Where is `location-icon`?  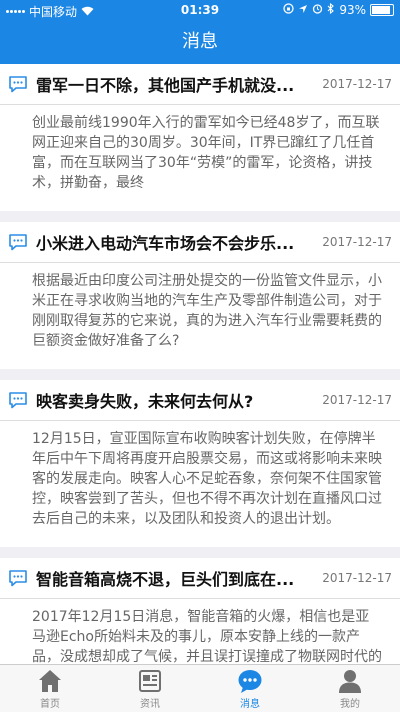 location-icon is located at coordinates (303, 10).